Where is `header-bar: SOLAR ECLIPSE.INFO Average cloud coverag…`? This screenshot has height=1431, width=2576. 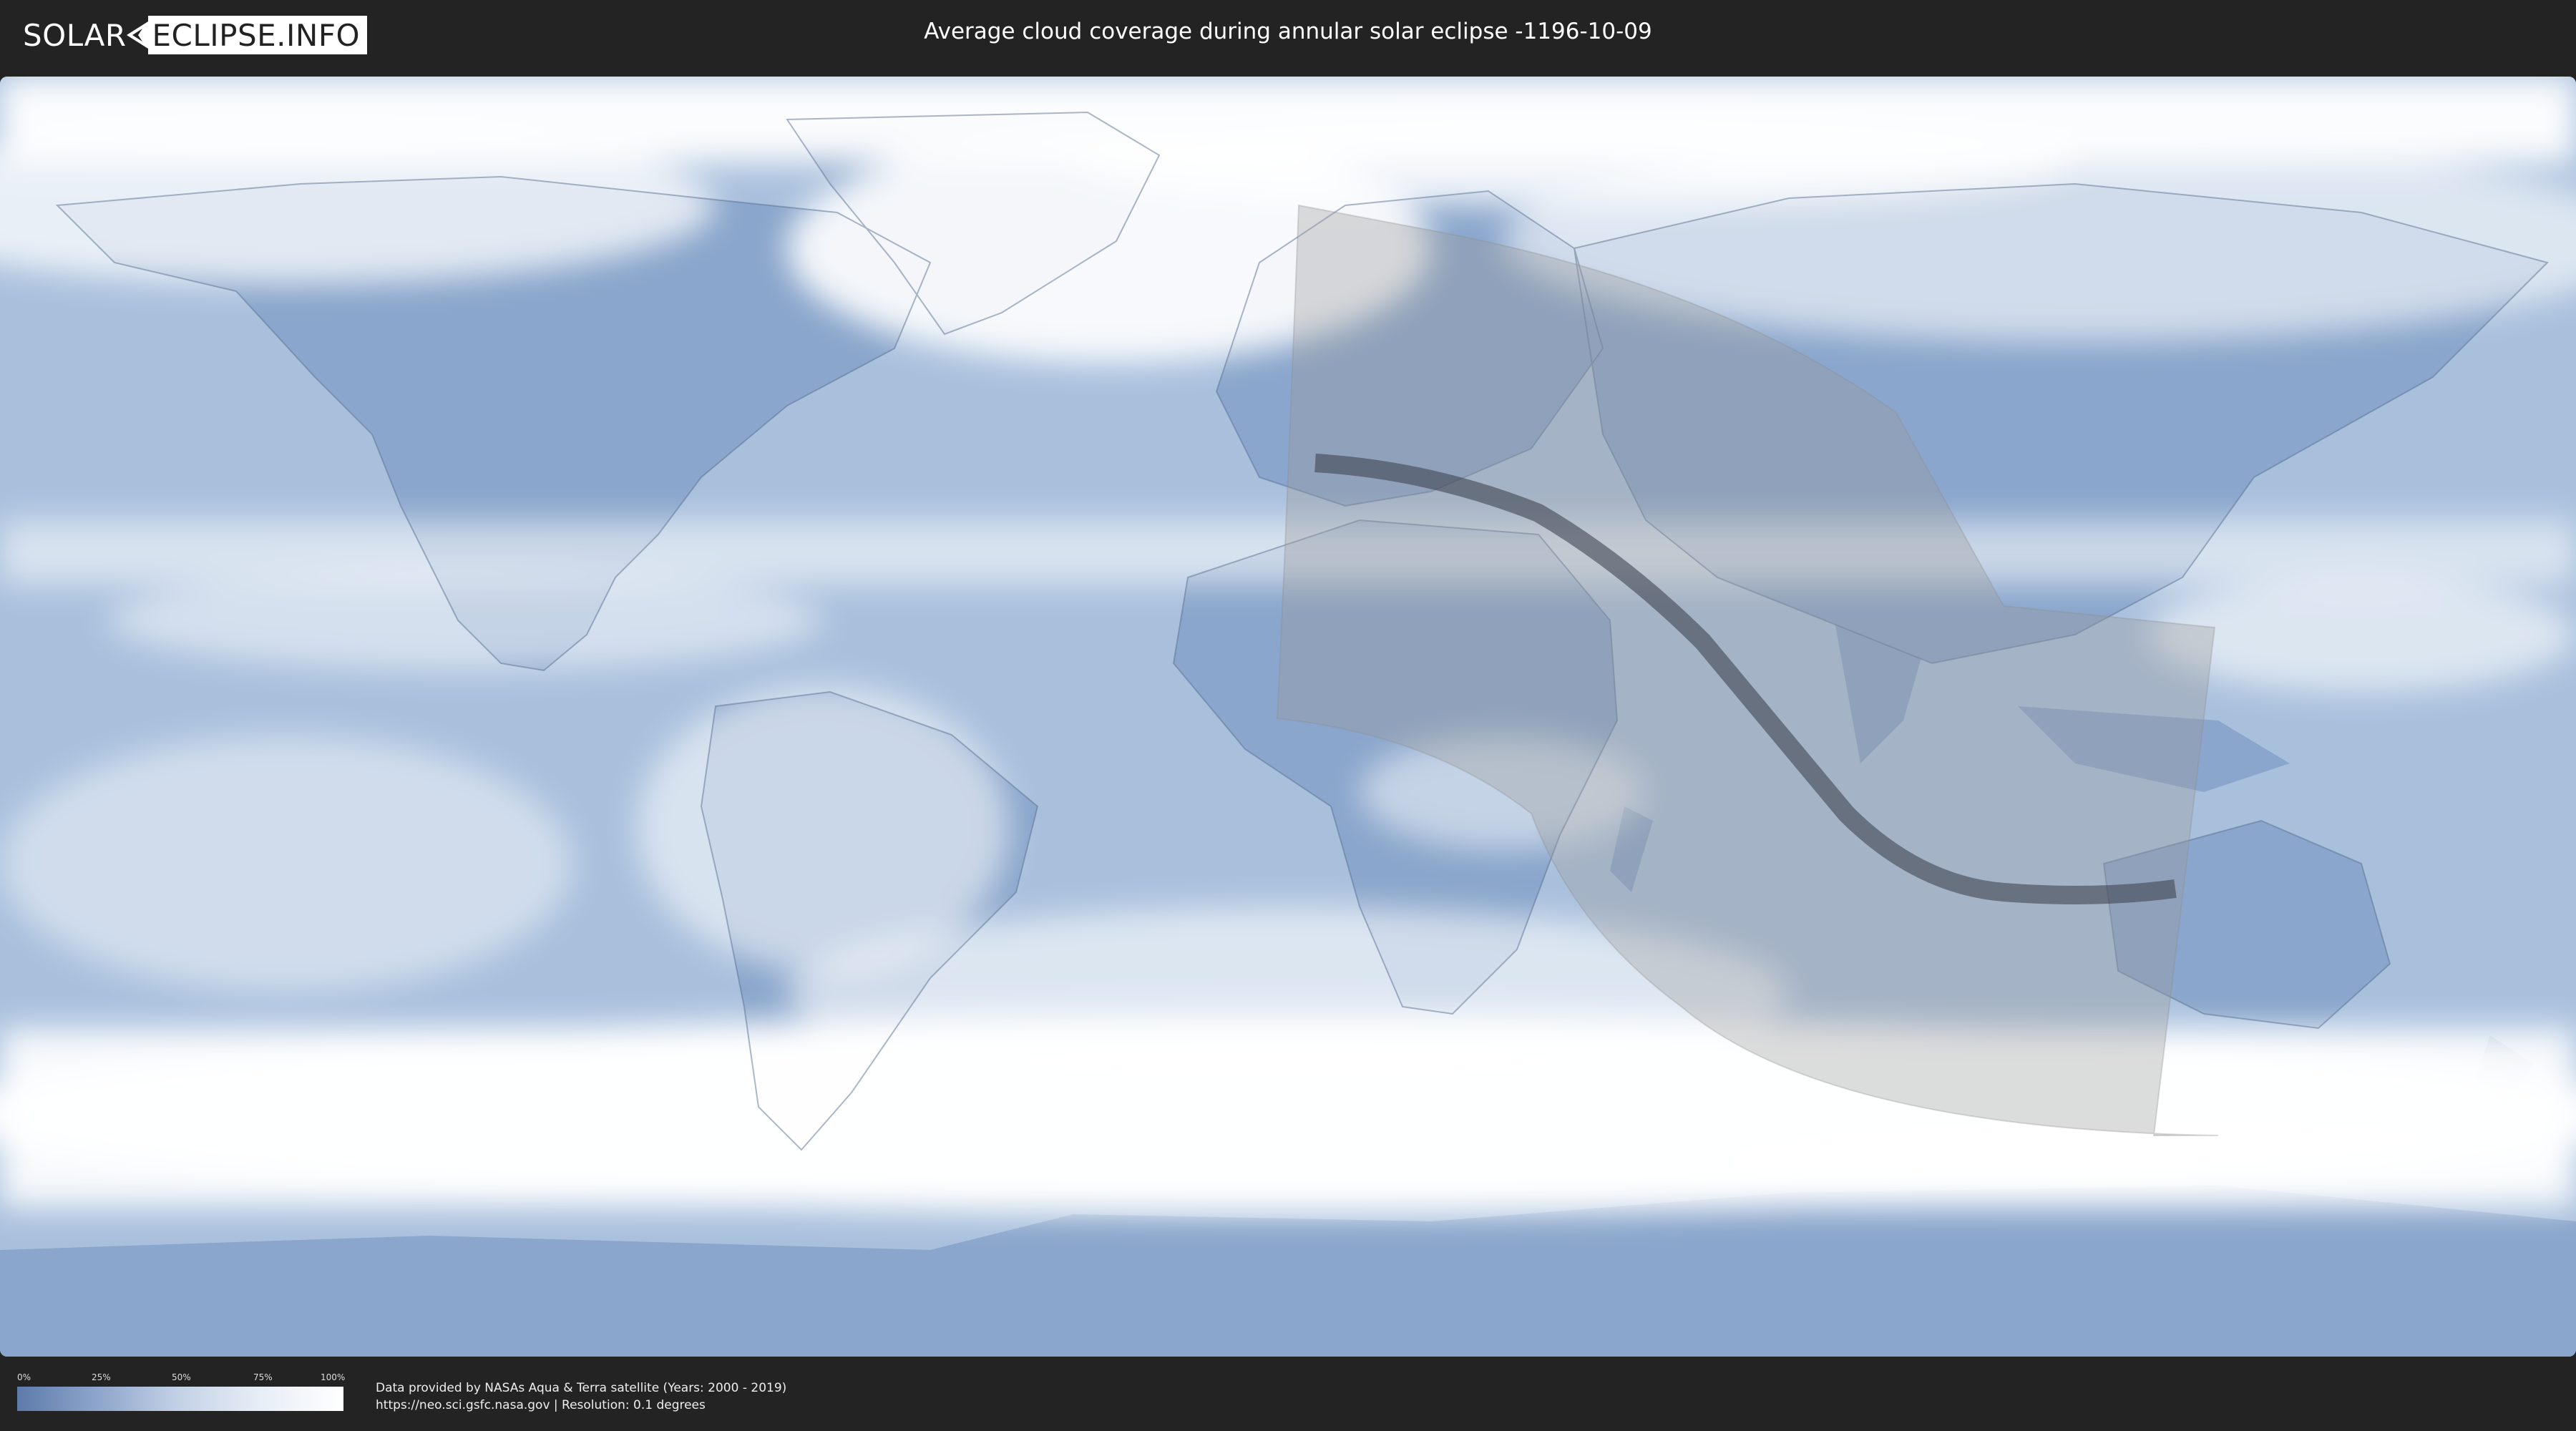
header-bar: SOLAR ECLIPSE.INFO Average cloud coverag… is located at coordinates (1288, 36).